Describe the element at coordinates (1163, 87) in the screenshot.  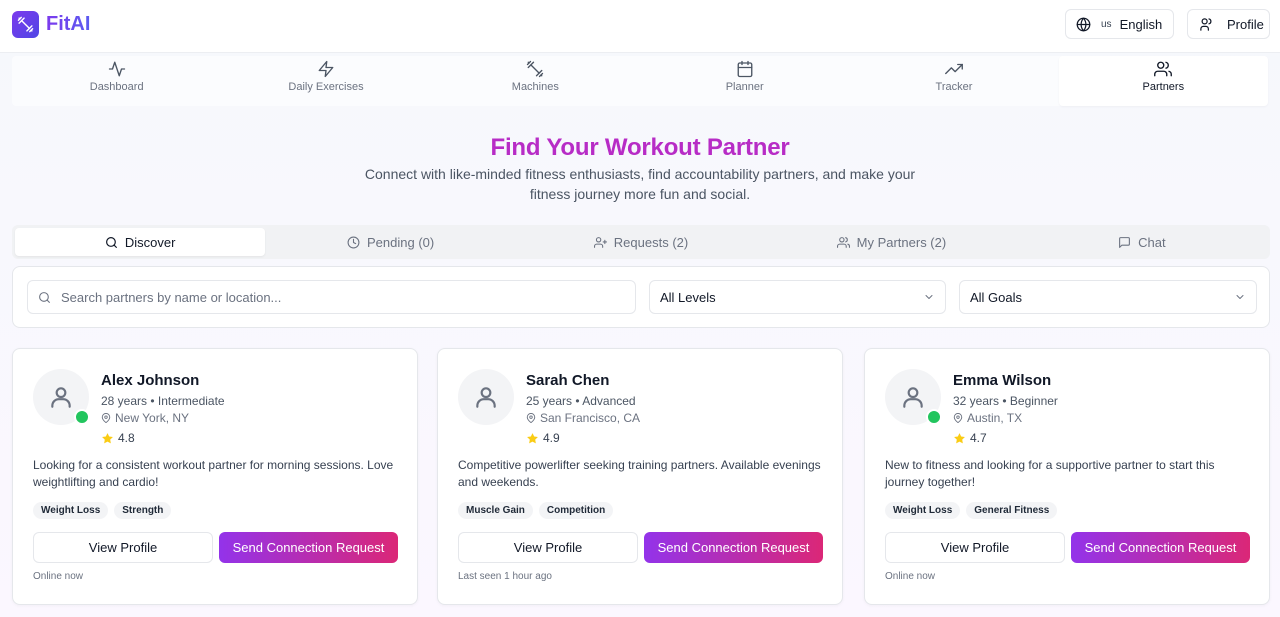
I see `nav-partners-label: Partners` at that location.